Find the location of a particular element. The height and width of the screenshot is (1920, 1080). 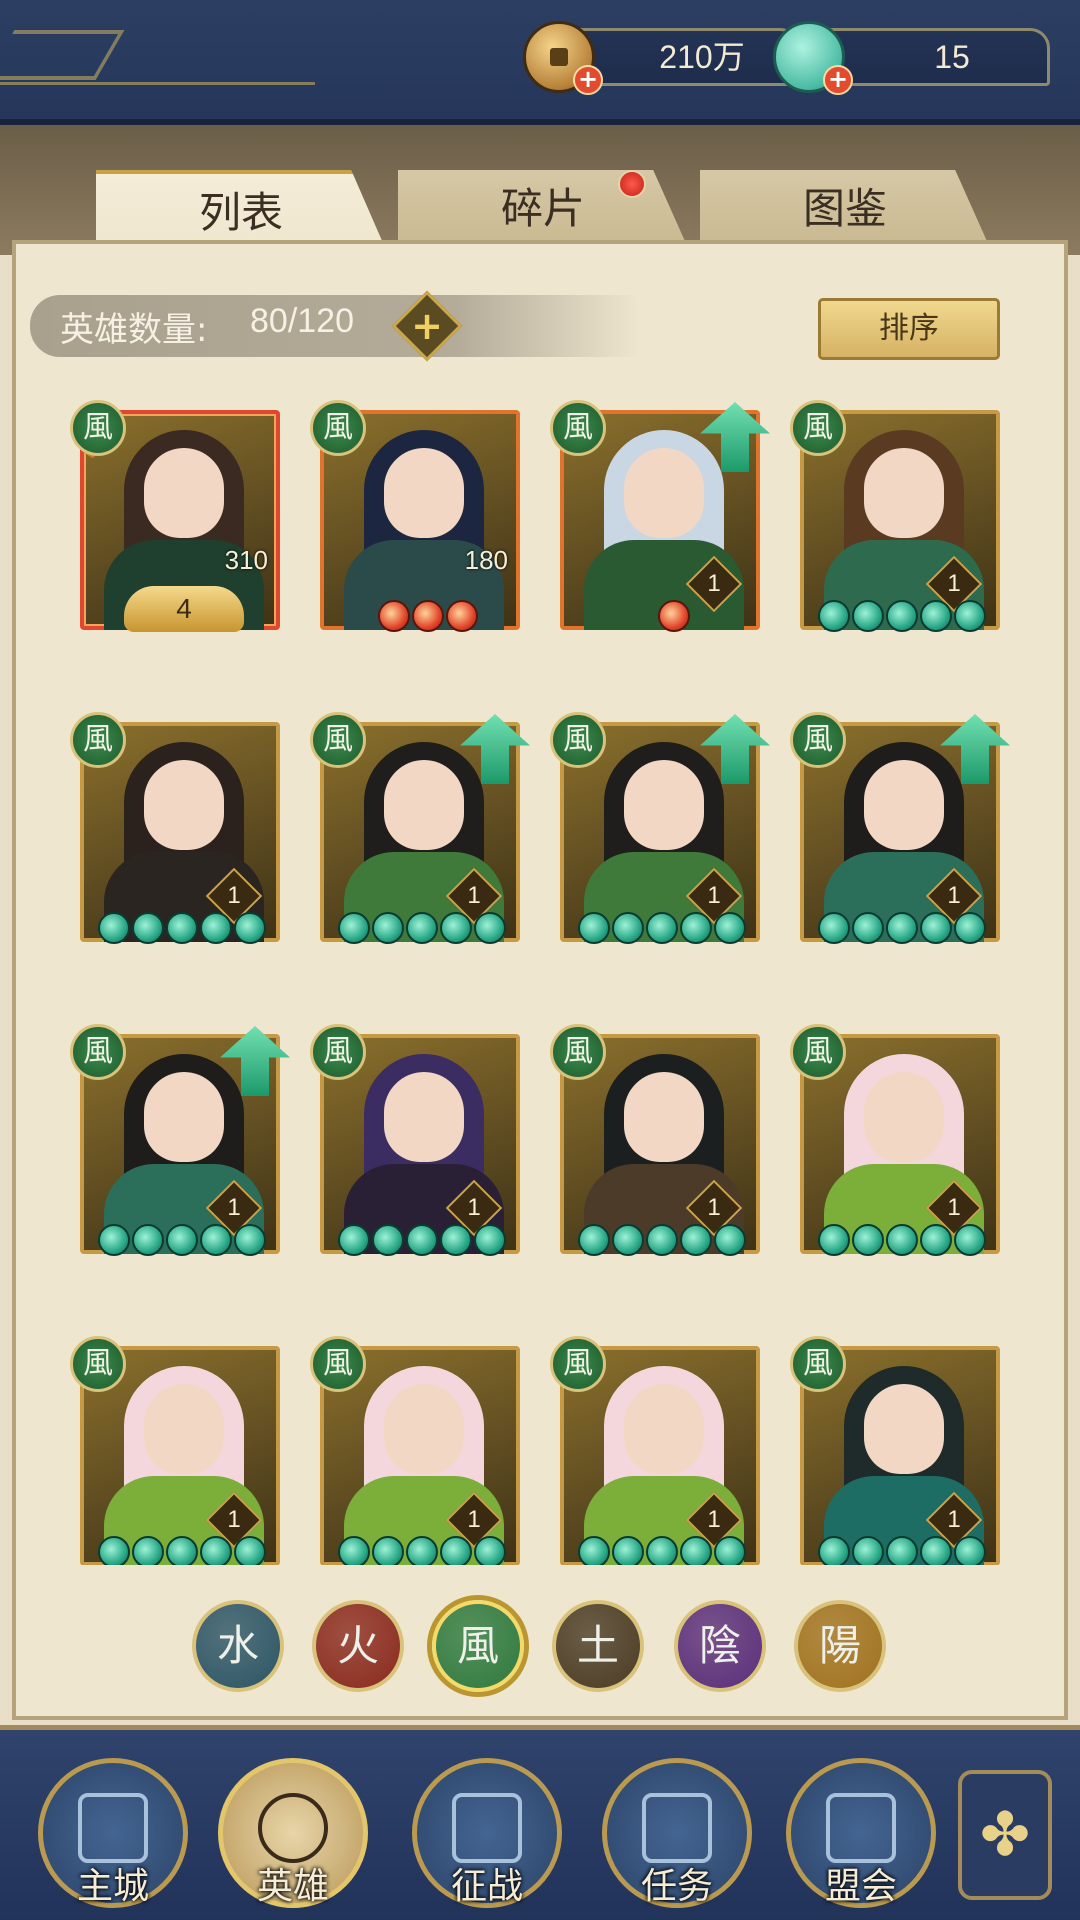

coin-amount: 210万 is located at coordinates (702, 57).